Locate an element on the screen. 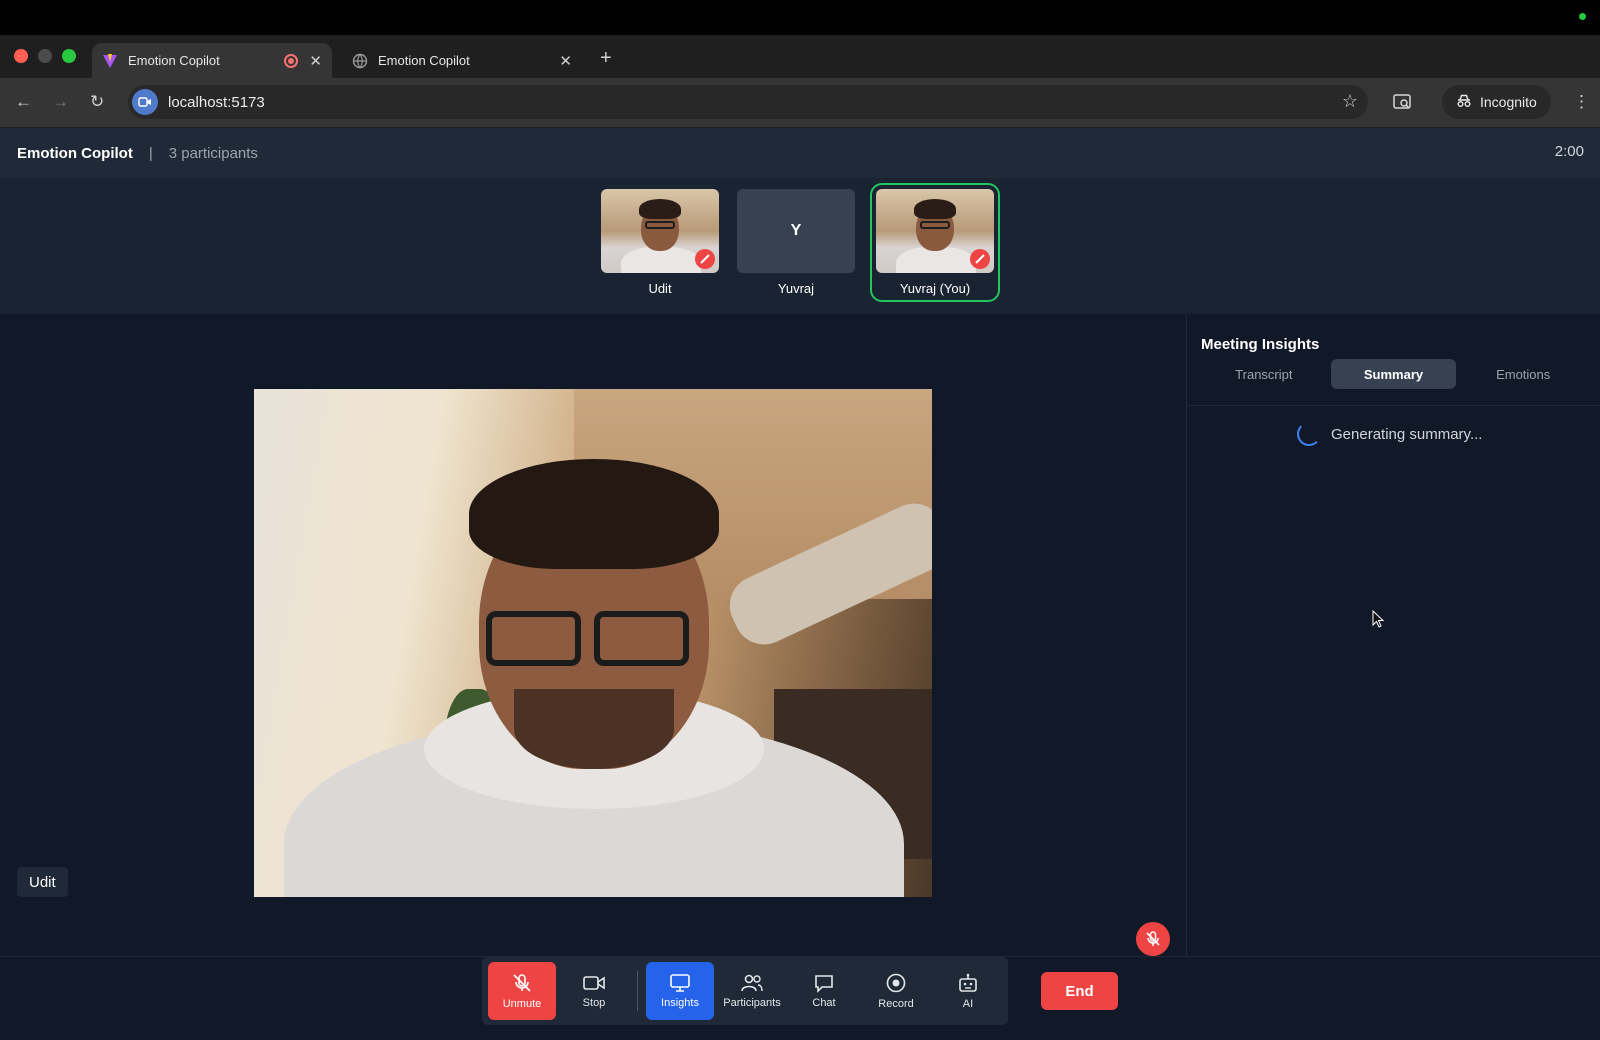 The width and height of the screenshot is (1600, 1040). new-tab-icon: + is located at coordinates (606, 58).